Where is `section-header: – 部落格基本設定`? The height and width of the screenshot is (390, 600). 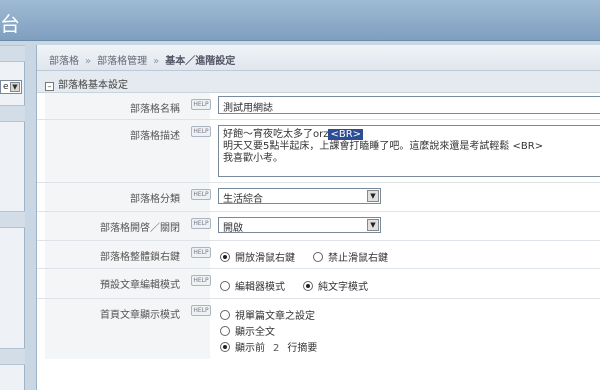 section-header: – 部落格基本設定 is located at coordinates (318, 82).